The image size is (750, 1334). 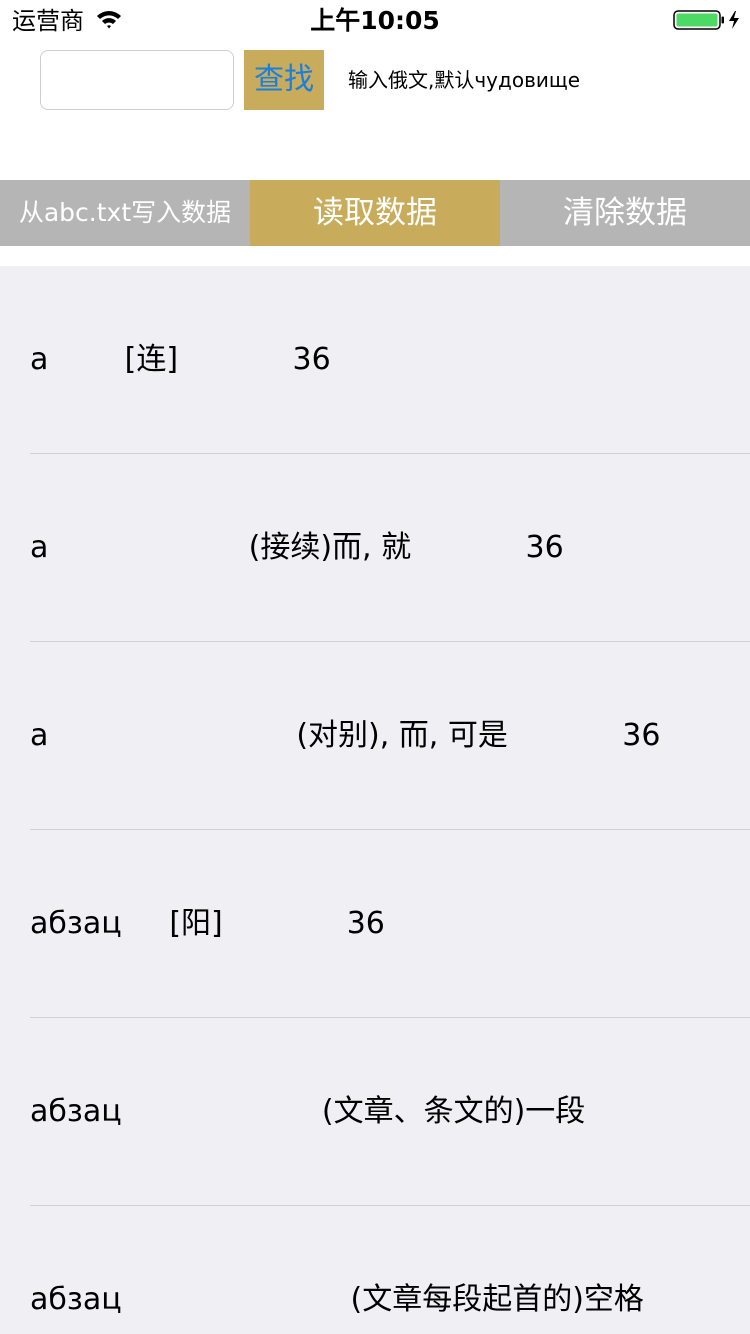 I want to click on list-item-text: a (接续)而, 就 36, so click(x=297, y=547).